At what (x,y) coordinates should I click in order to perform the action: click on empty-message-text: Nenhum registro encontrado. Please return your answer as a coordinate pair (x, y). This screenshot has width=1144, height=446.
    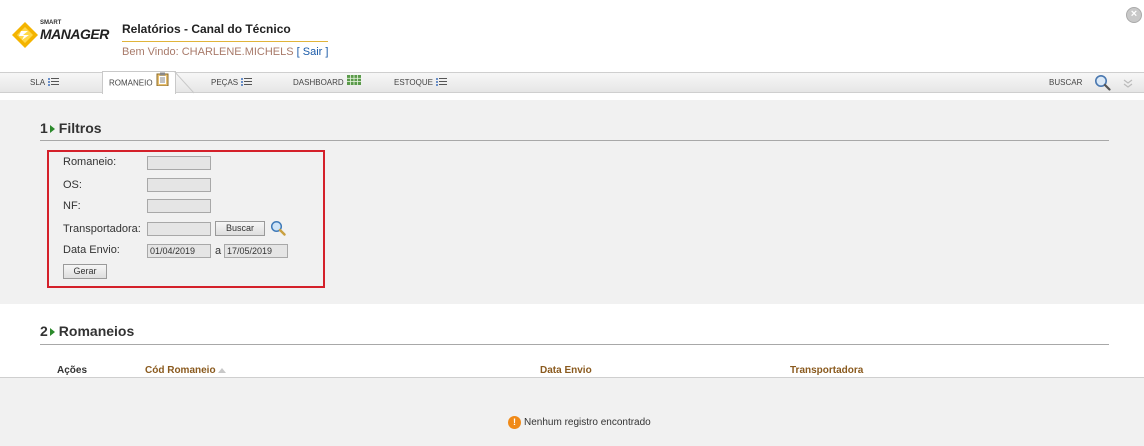
    Looking at the image, I should click on (587, 423).